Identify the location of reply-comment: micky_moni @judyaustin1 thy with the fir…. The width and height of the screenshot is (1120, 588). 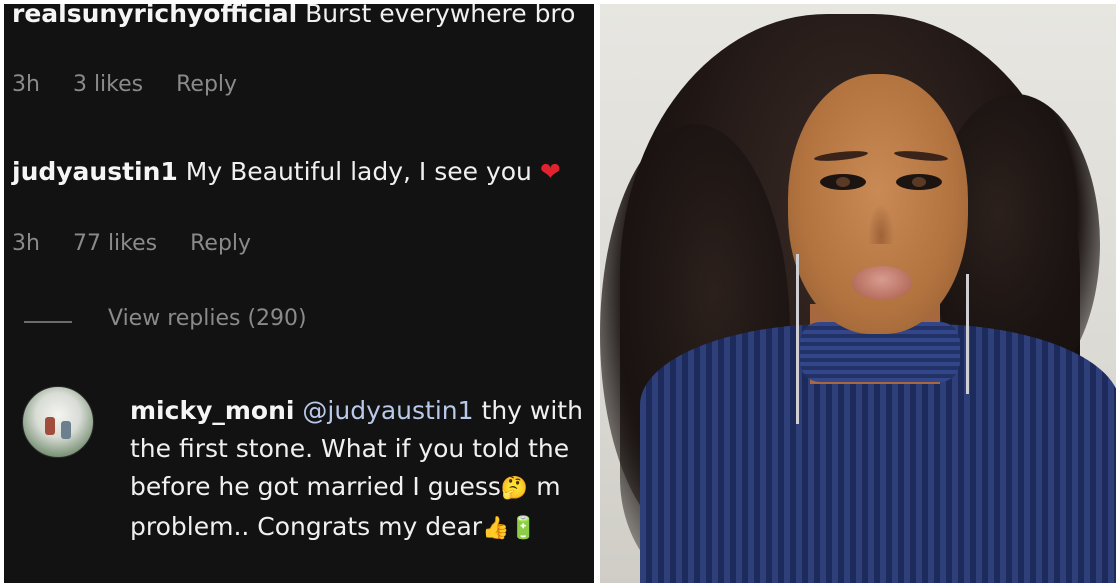
(356, 470).